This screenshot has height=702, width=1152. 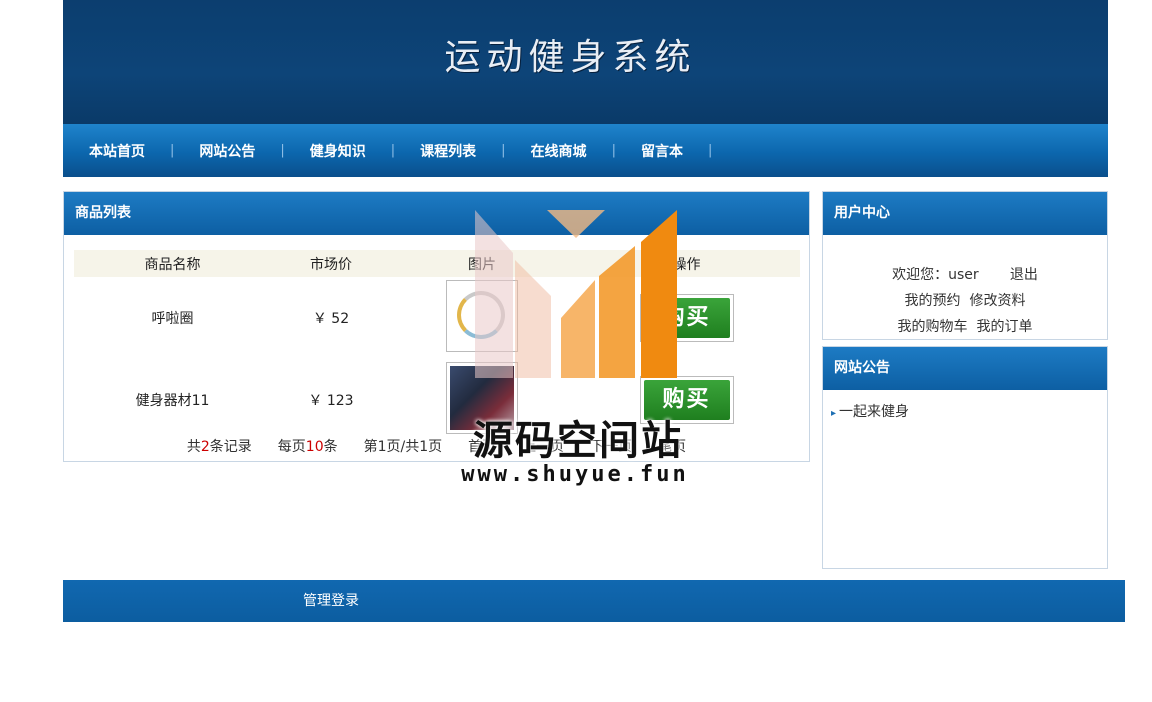 I want to click on user-center-panel: 用户中心 欢迎您：user 退出 我的预约 修改资料 我的购物车 我的订单, so click(x=965, y=265).